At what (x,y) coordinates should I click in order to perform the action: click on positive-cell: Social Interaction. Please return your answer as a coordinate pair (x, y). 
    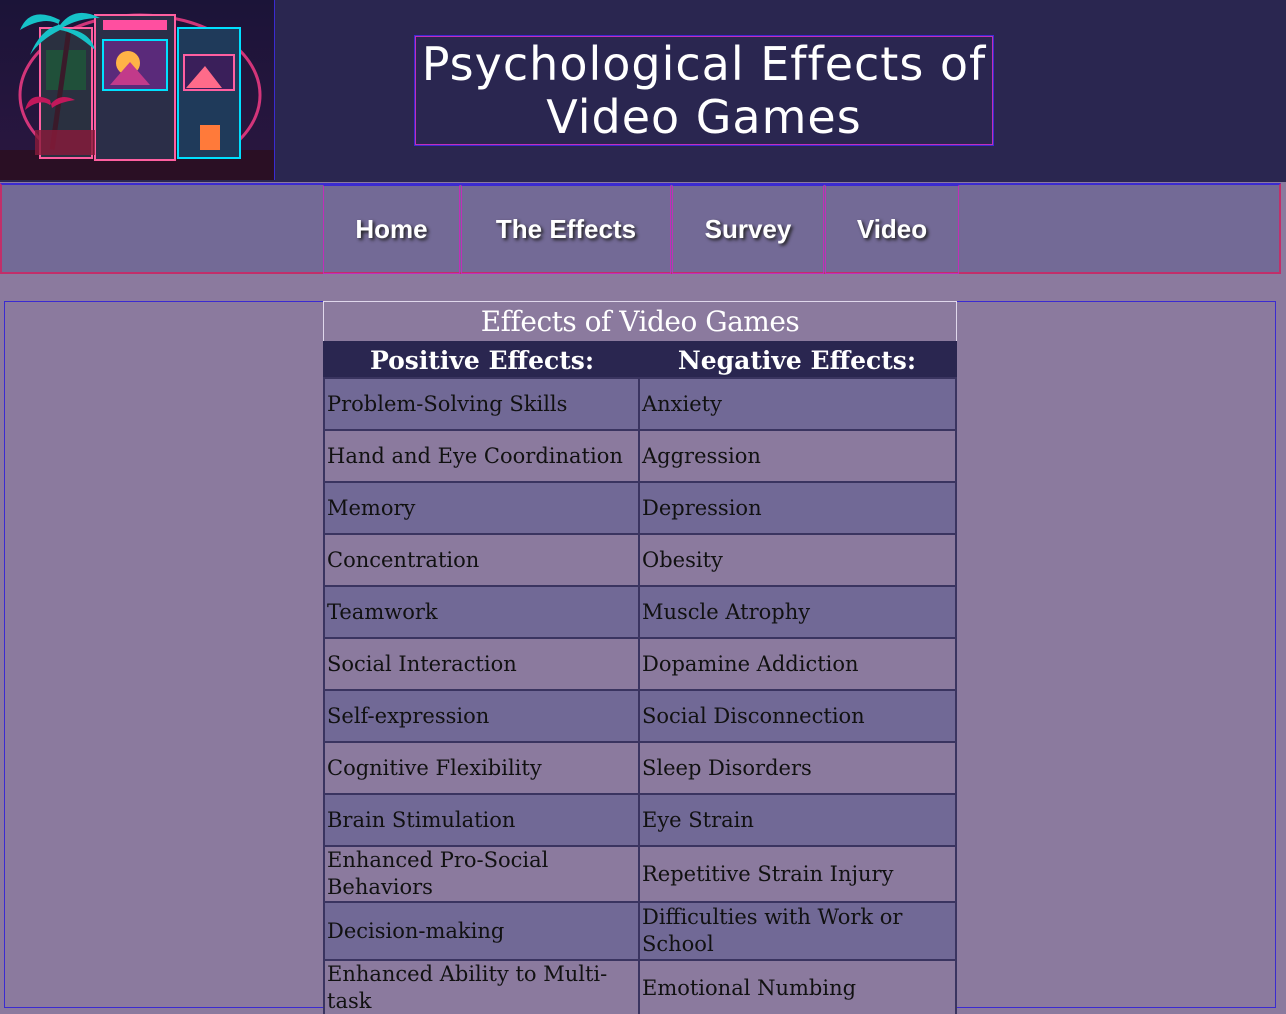
    Looking at the image, I should click on (481, 664).